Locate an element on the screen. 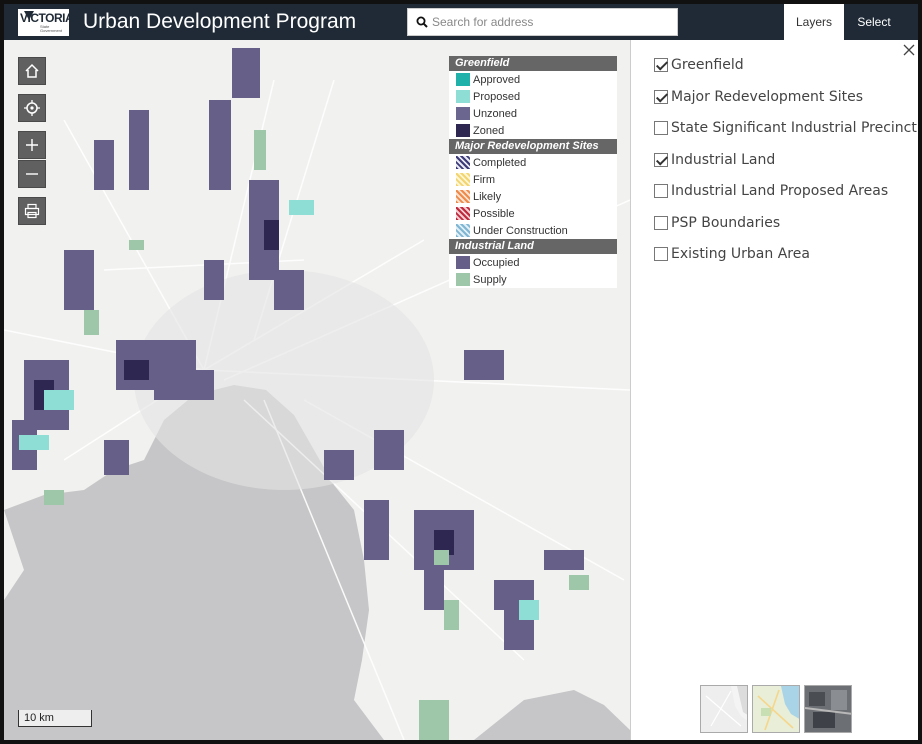  layer-greenfield: Greenfield is located at coordinates (699, 65).